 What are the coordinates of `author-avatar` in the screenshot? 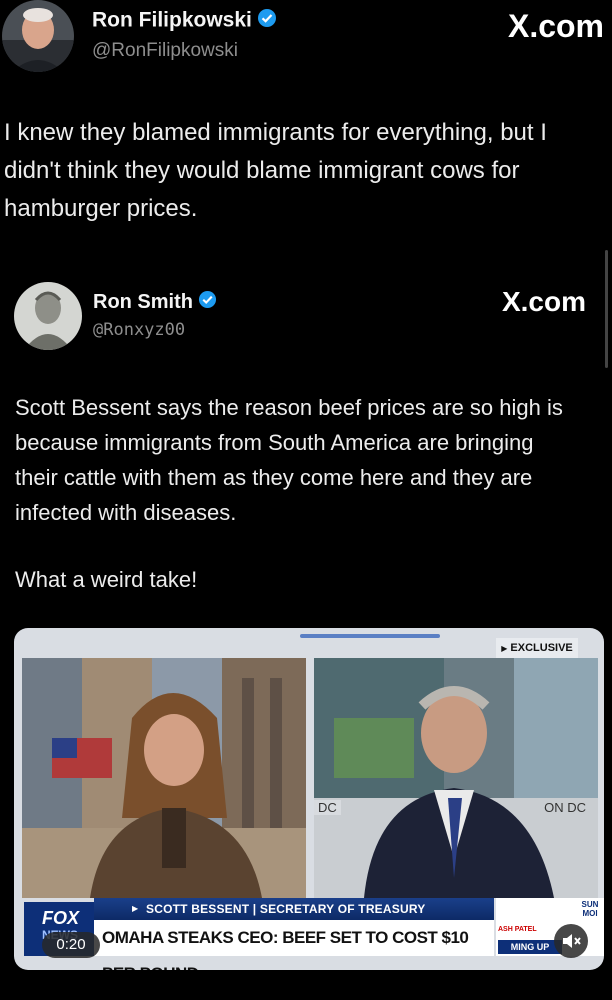 It's located at (38, 36).